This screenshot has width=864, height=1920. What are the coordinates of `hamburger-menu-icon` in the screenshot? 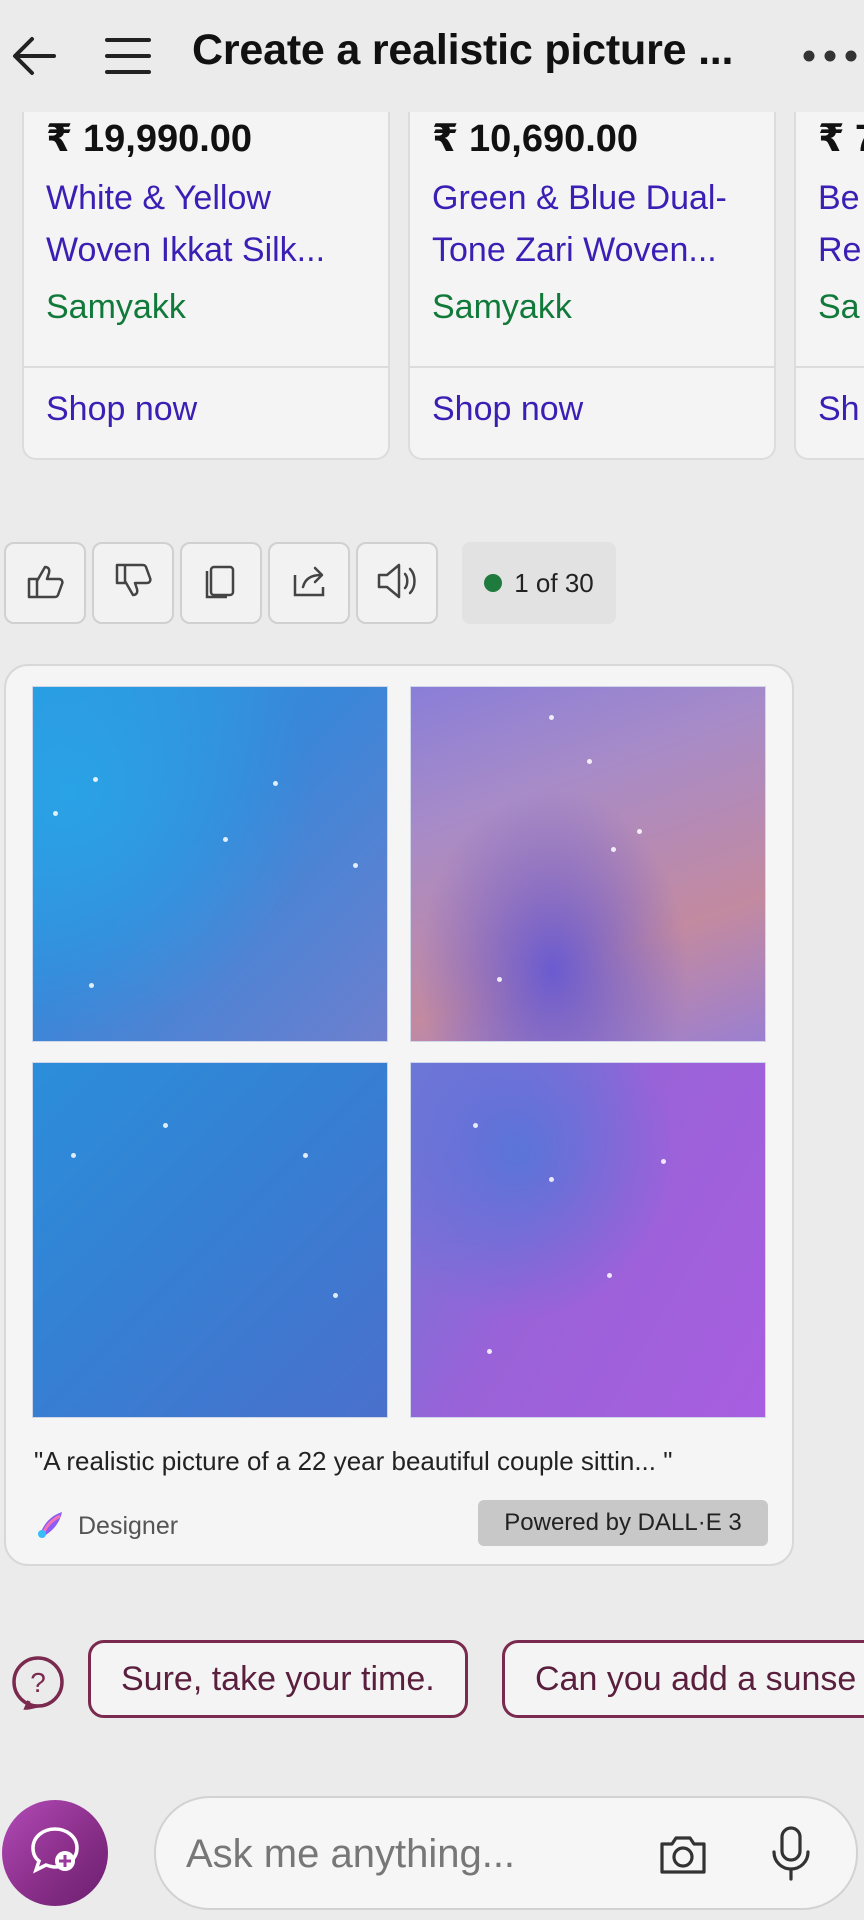 It's located at (128, 56).